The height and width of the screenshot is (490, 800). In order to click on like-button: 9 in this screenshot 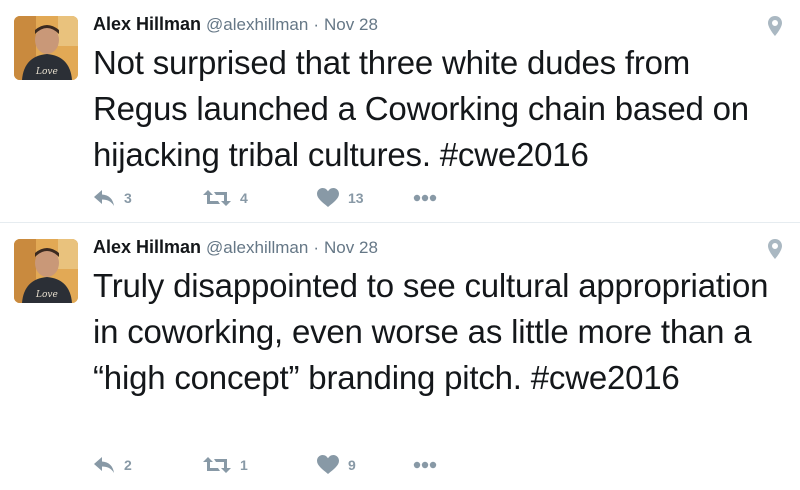, I will do `click(365, 465)`.